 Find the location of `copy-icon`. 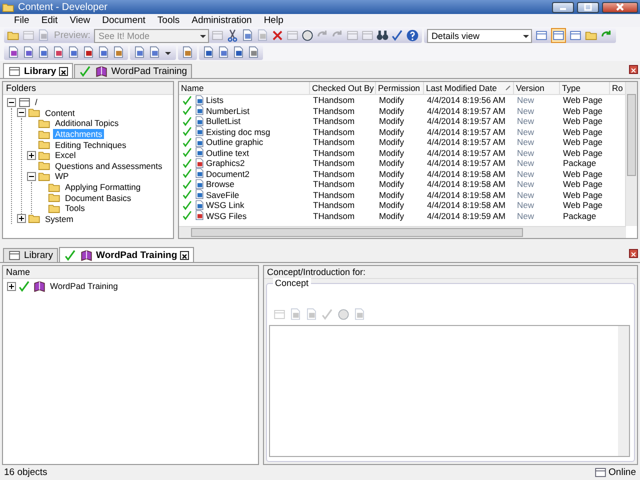

copy-icon is located at coordinates (247, 35).